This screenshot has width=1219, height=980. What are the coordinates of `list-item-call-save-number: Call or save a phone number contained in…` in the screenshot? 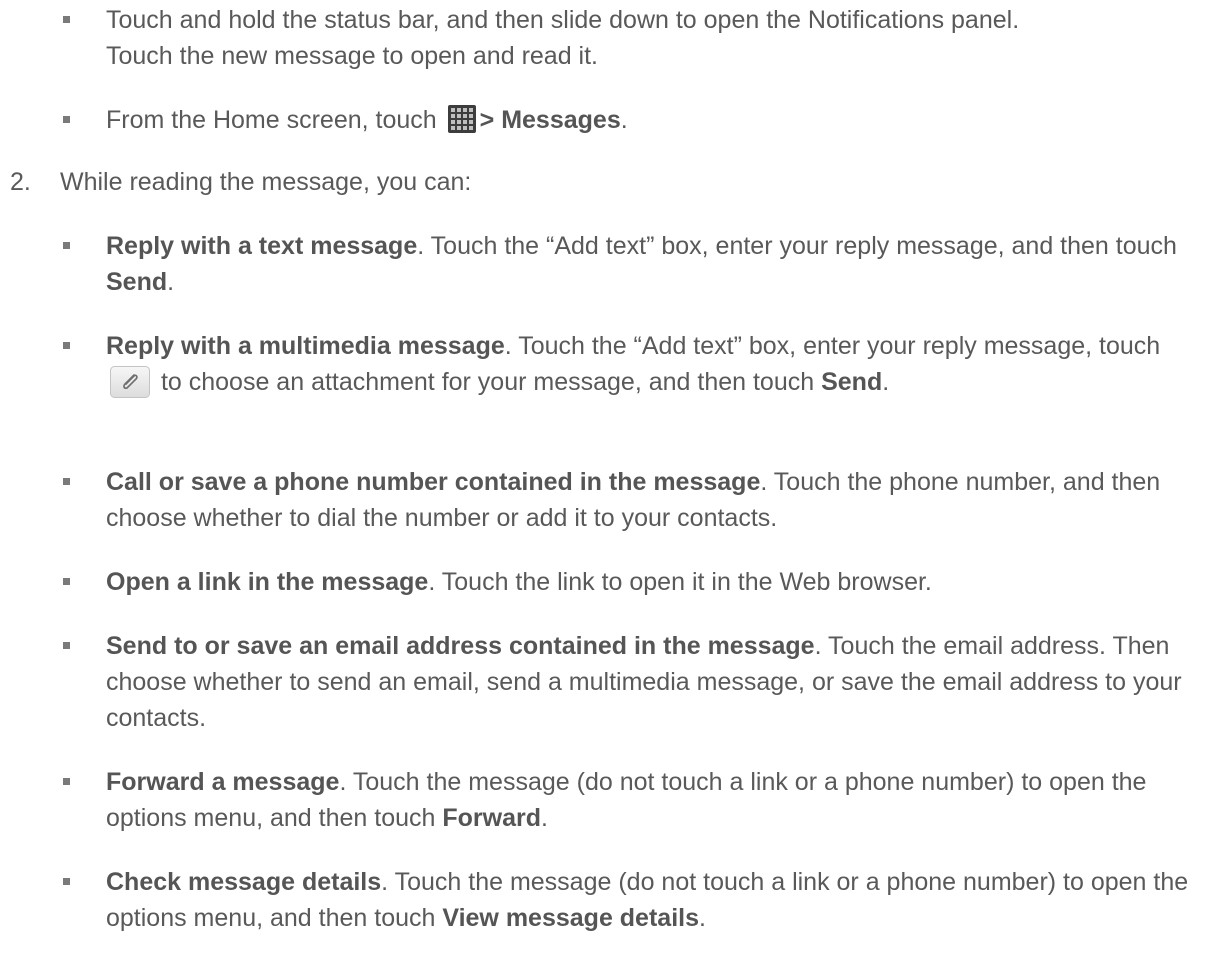 It's located at (609, 500).